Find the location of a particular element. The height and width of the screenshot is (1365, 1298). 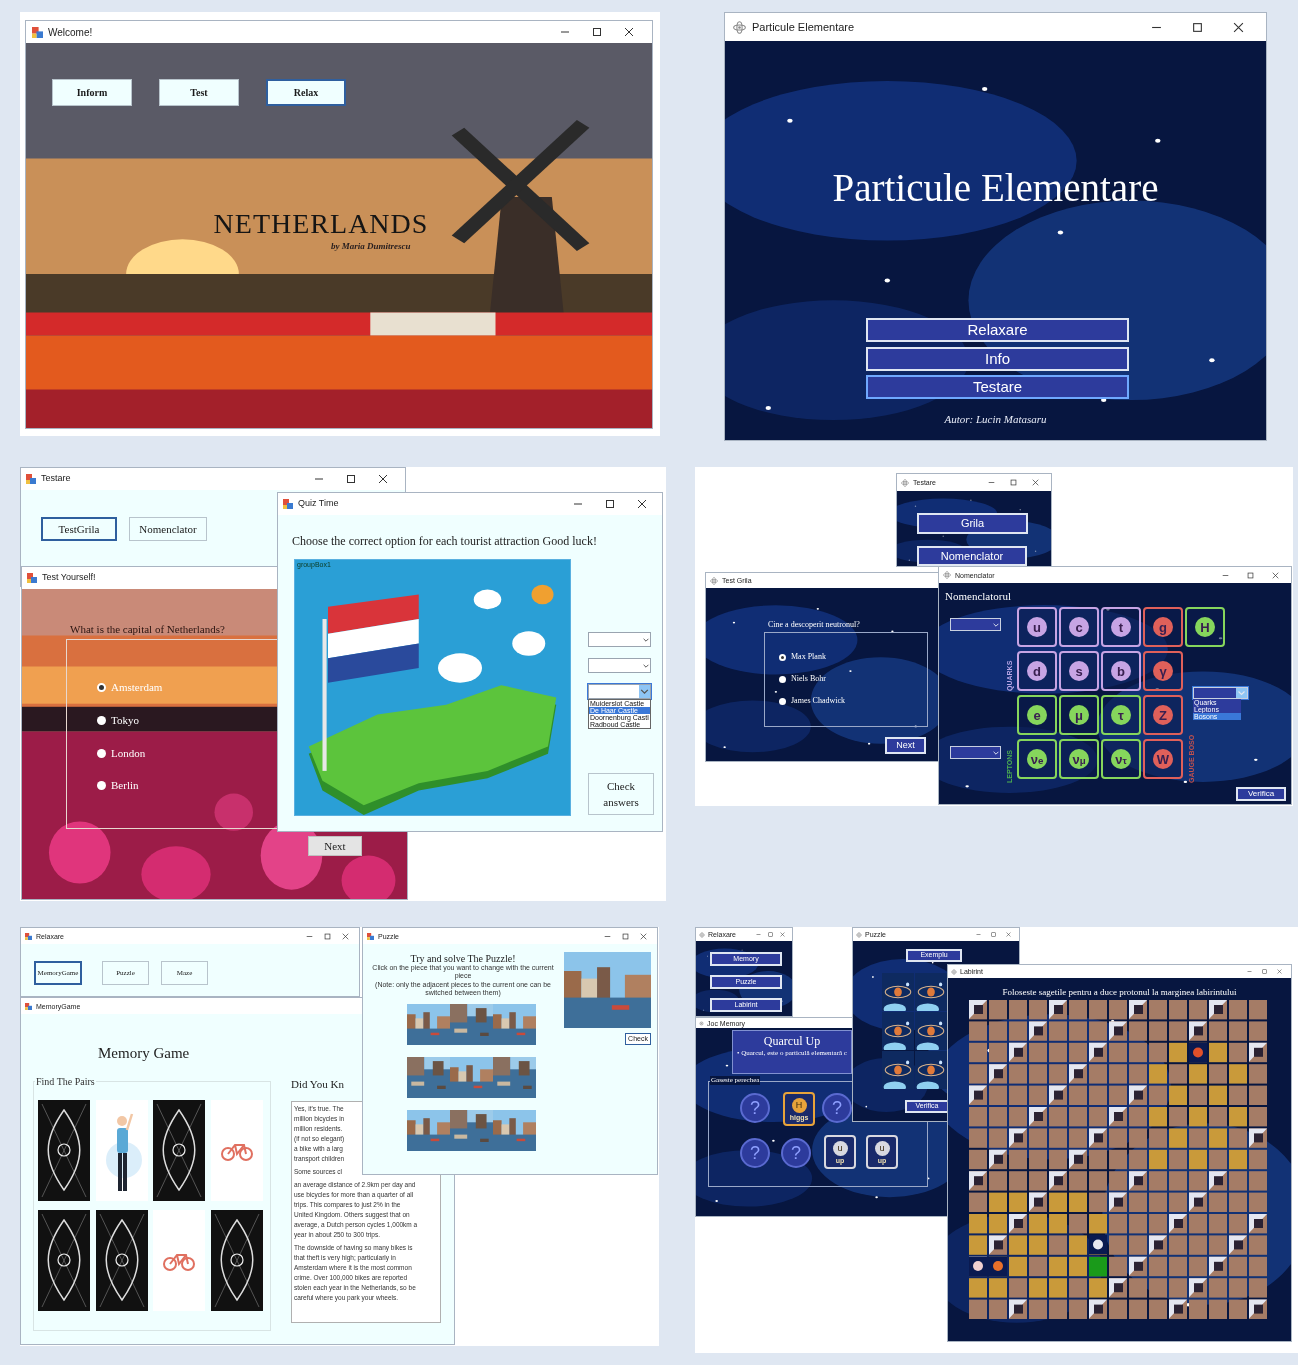

author-text: by Maria Dumitrescu is located at coordinates (371, 246).